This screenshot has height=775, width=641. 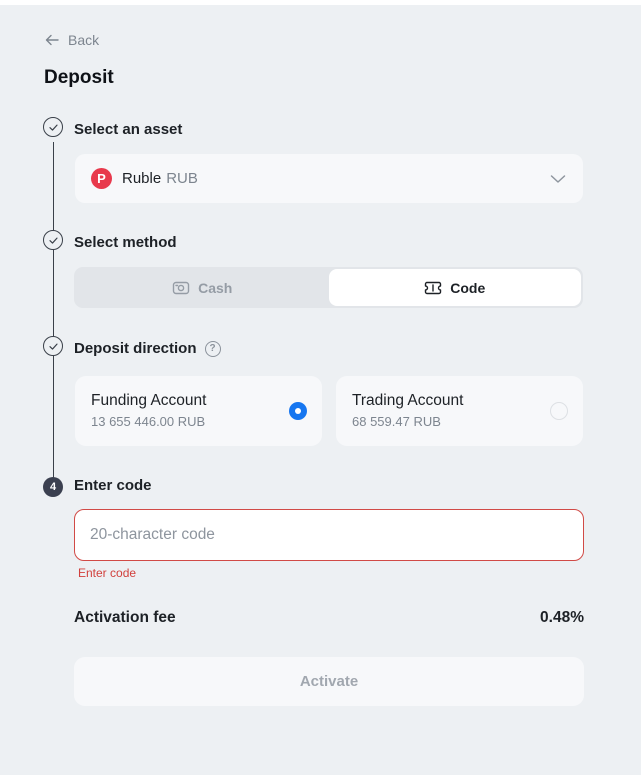 What do you see at coordinates (125, 617) in the screenshot?
I see `activation-fee-label: Activation fee` at bounding box center [125, 617].